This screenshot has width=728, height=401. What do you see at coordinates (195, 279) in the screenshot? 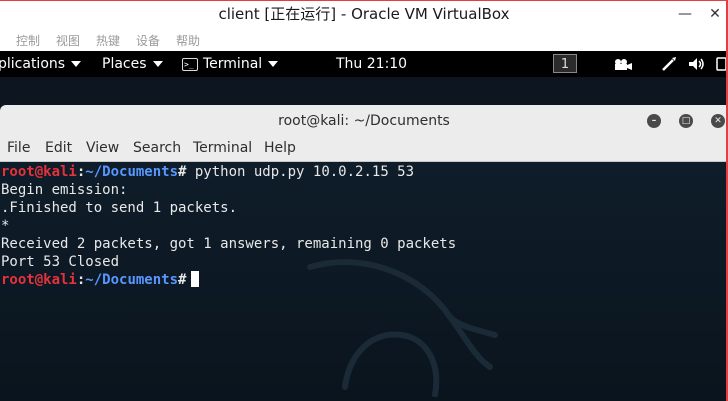
I see `text-cursor` at bounding box center [195, 279].